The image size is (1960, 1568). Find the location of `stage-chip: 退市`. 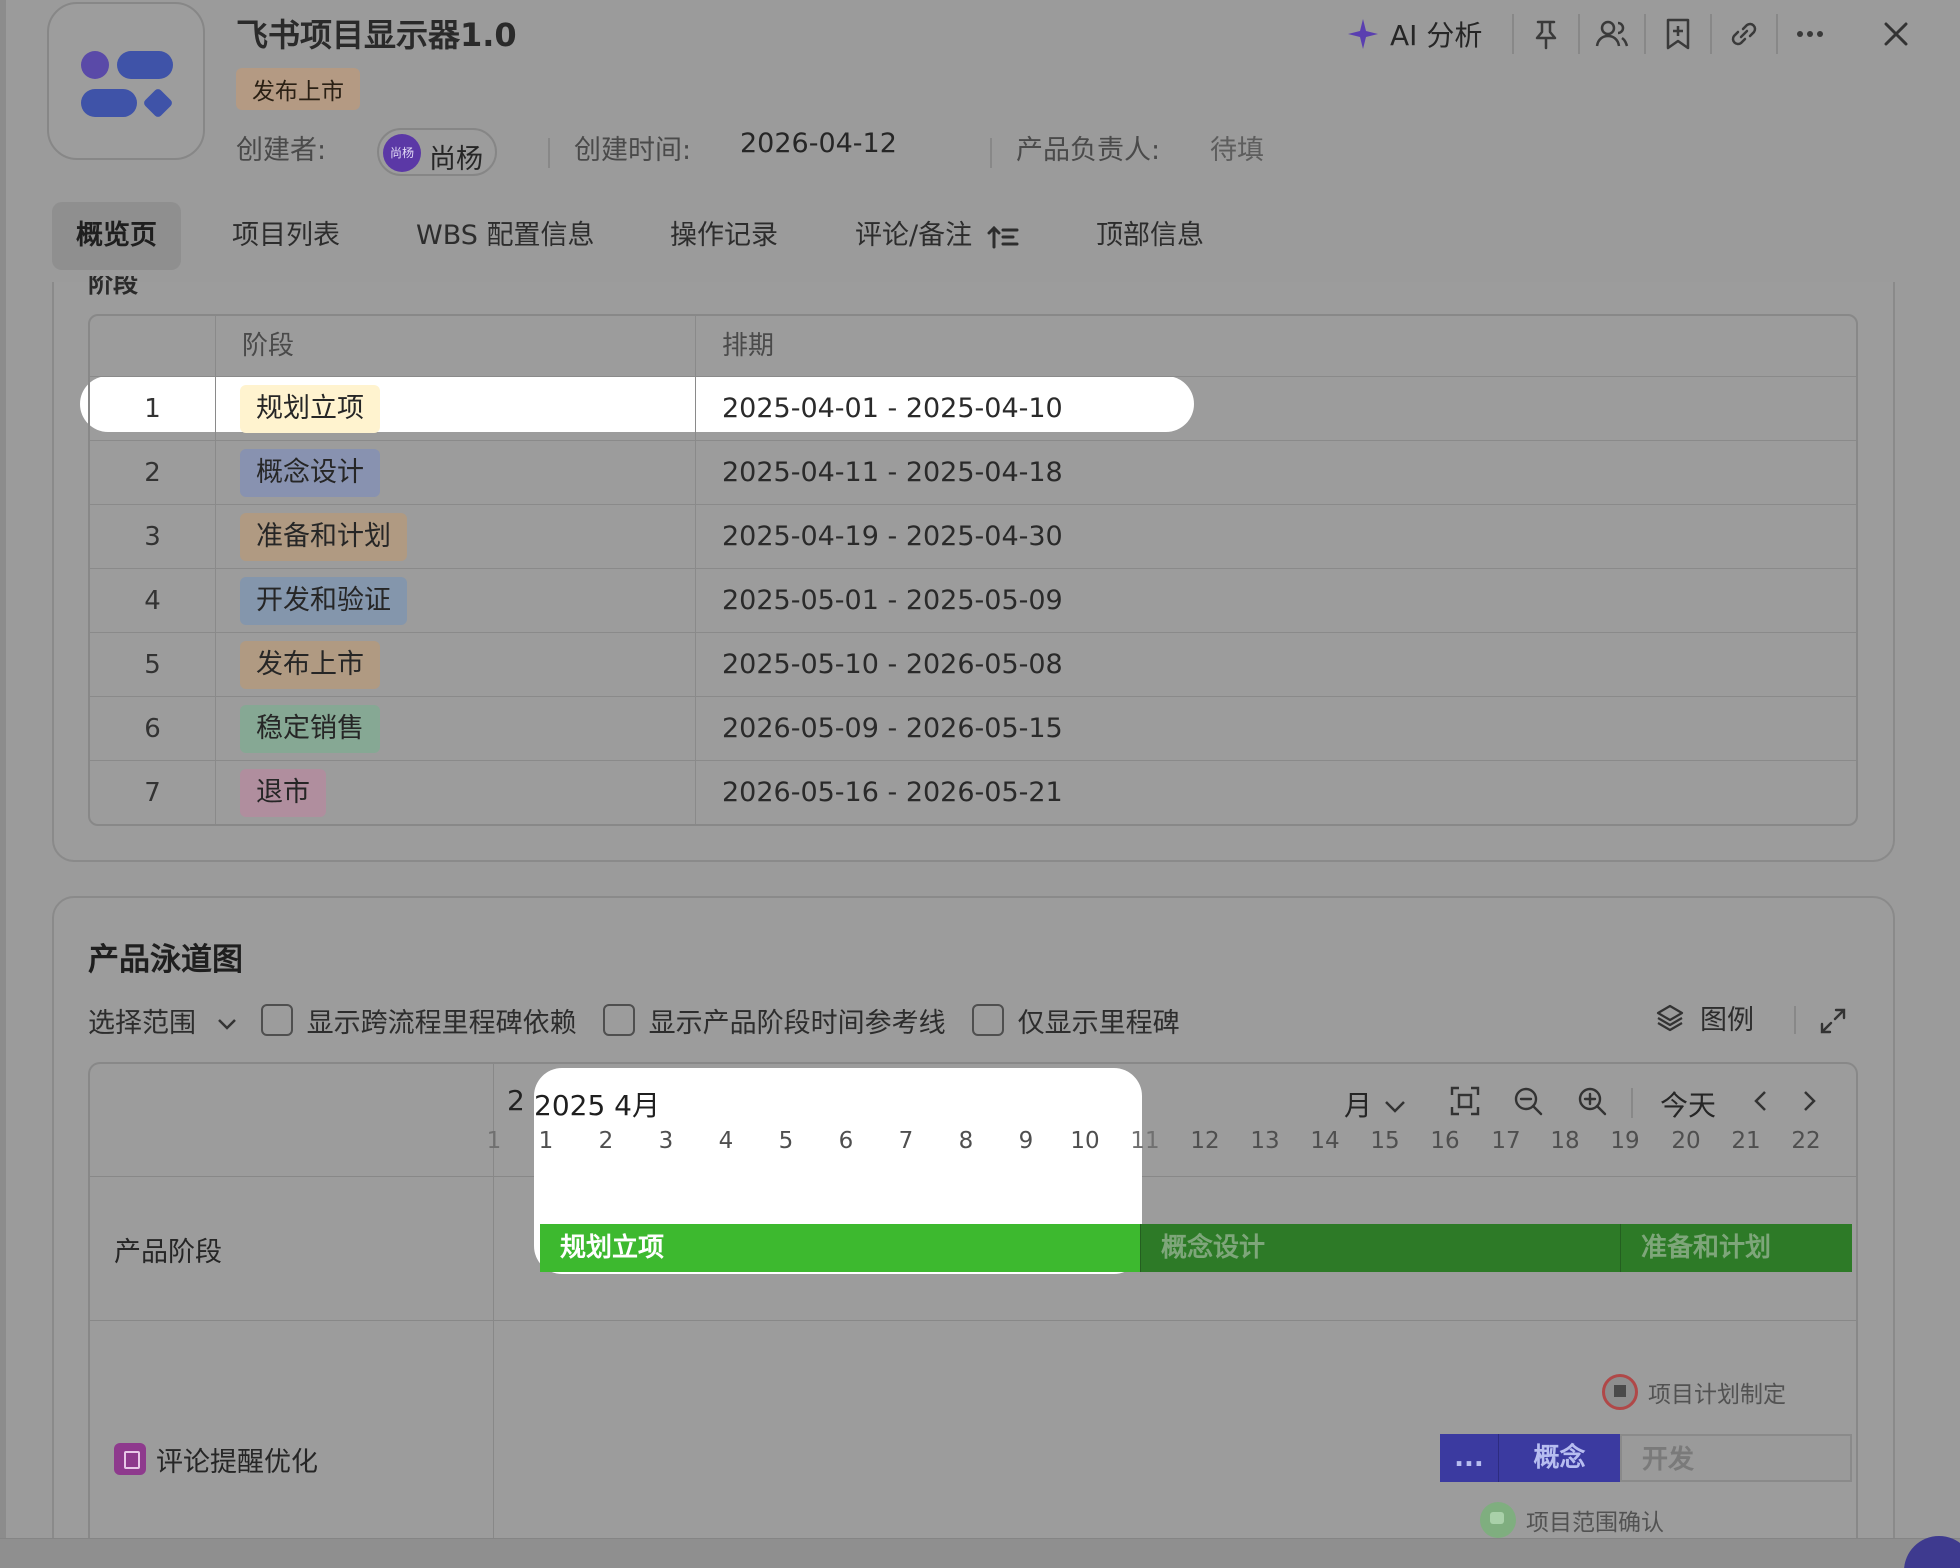

stage-chip: 退市 is located at coordinates (283, 793).